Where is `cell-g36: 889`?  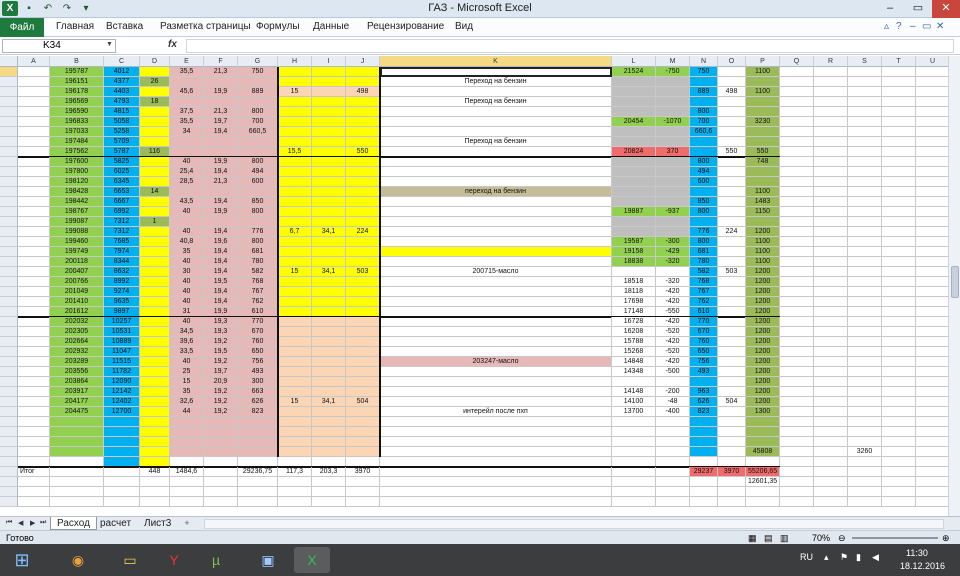
cell-g36: 889 is located at coordinates (258, 92).